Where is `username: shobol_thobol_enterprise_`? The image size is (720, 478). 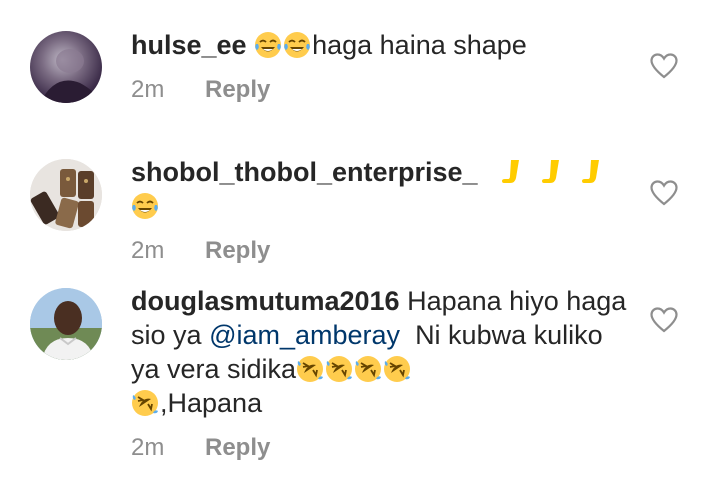
username: shobol_thobol_enterprise_ is located at coordinates (304, 172).